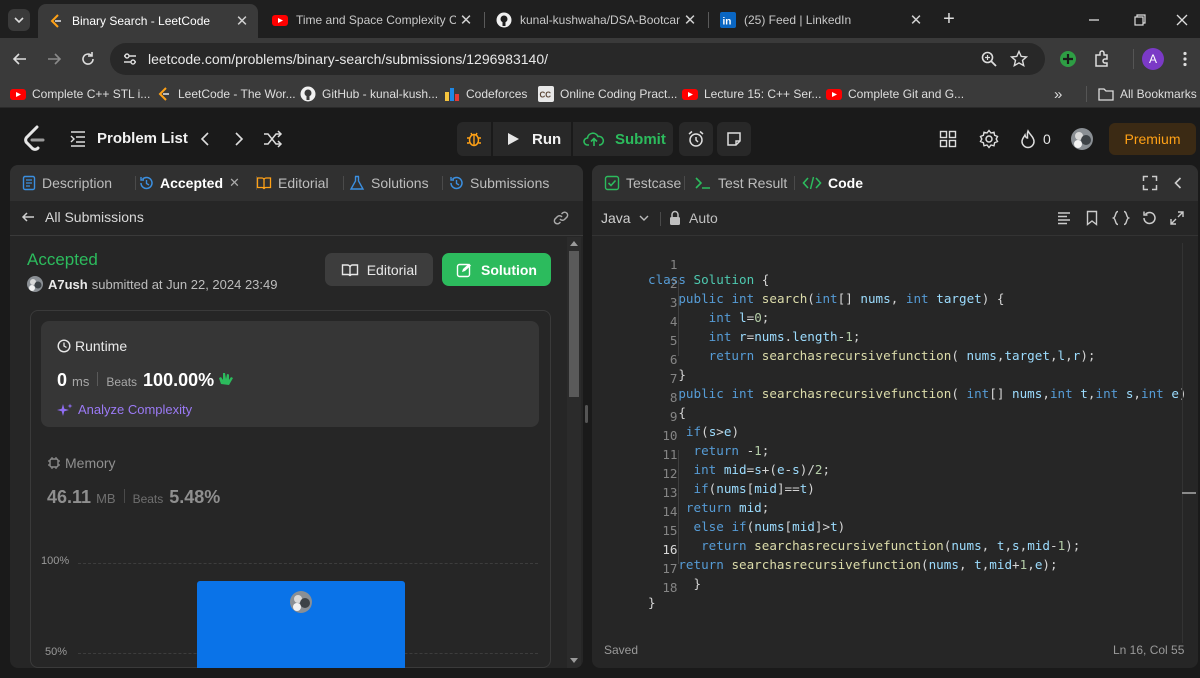 Image resolution: width=1200 pixels, height=678 pixels. I want to click on tab-search-button, so click(19, 20).